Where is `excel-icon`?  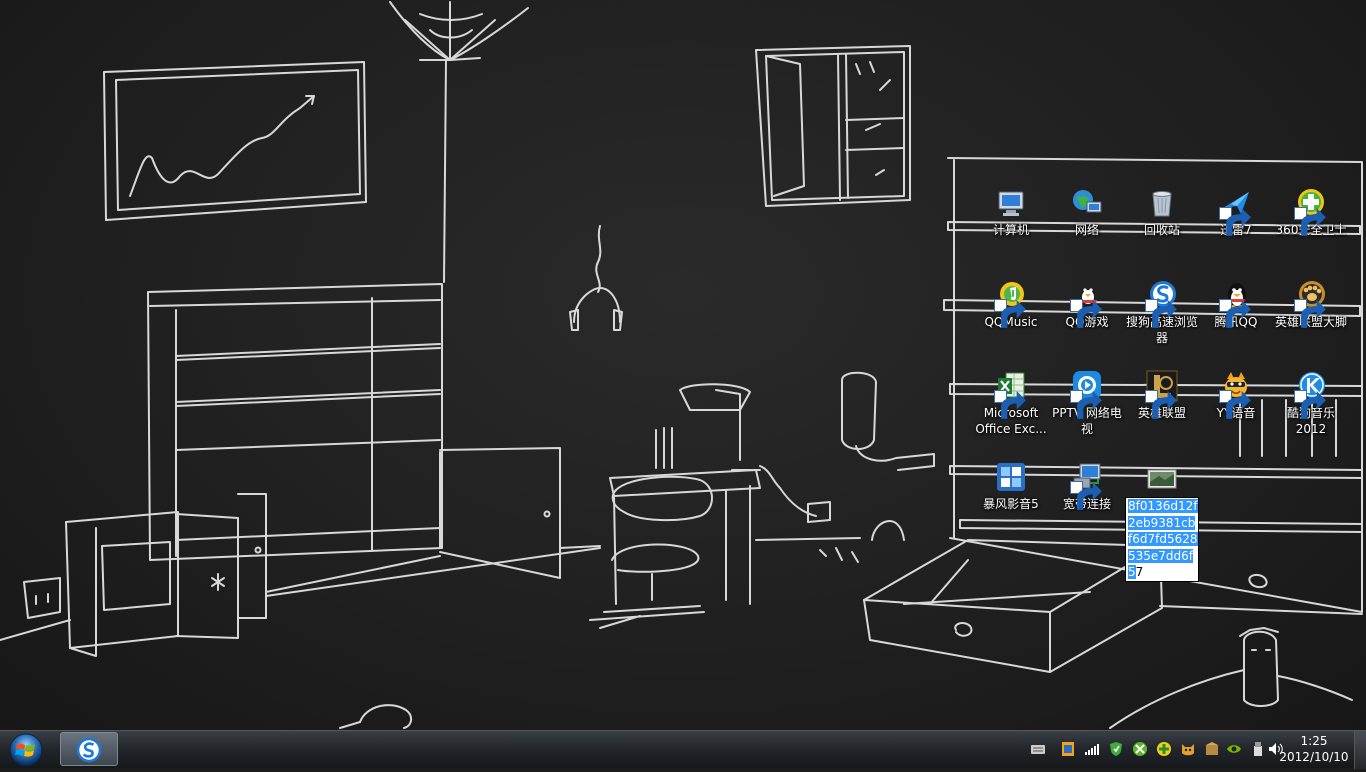
excel-icon is located at coordinates (1011, 394).